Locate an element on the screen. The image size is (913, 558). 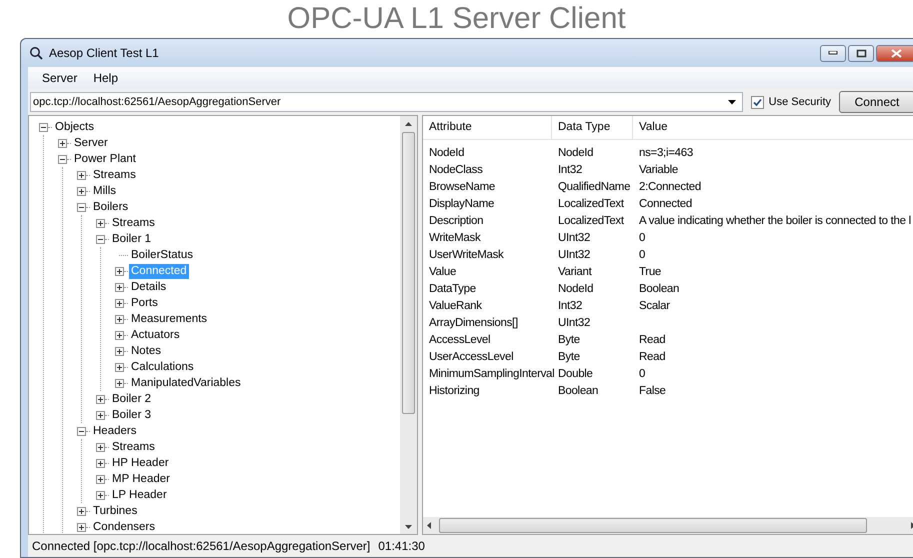
table-cell: DataType is located at coordinates (452, 288).